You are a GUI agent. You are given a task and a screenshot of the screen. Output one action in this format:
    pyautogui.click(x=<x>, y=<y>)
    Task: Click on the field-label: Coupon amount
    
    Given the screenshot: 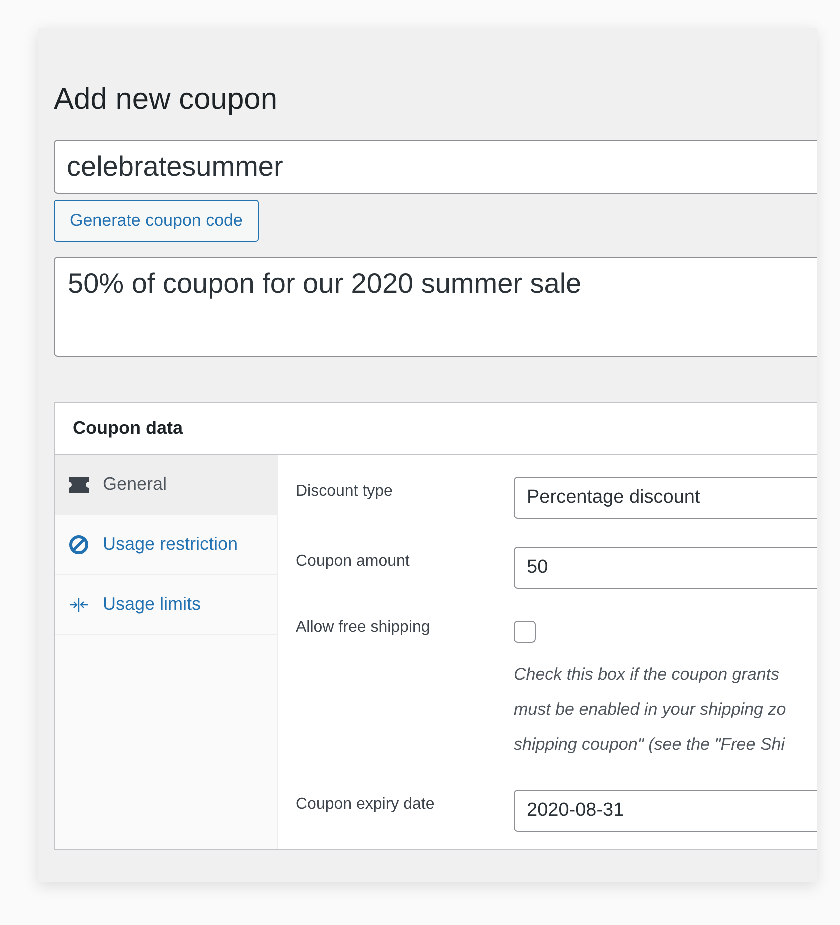 What is the action you would take?
    pyautogui.click(x=353, y=562)
    